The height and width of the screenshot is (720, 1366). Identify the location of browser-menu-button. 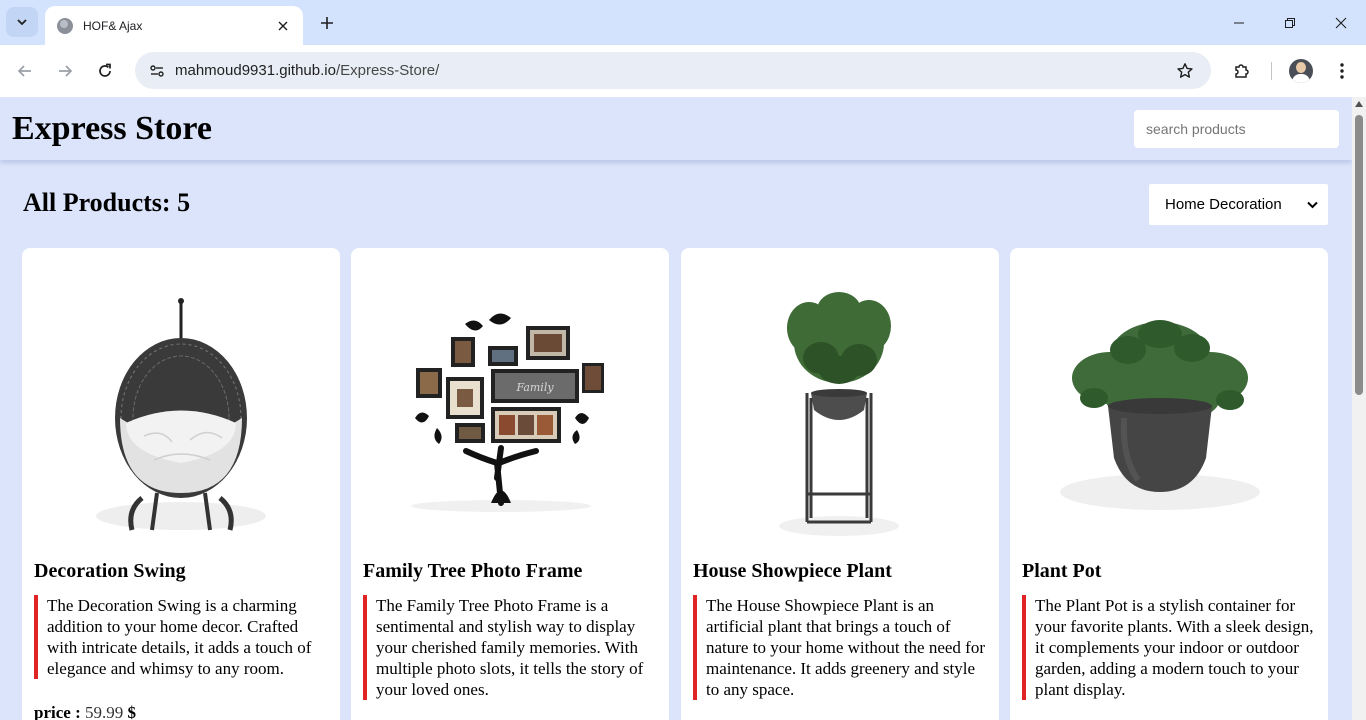
(1342, 71).